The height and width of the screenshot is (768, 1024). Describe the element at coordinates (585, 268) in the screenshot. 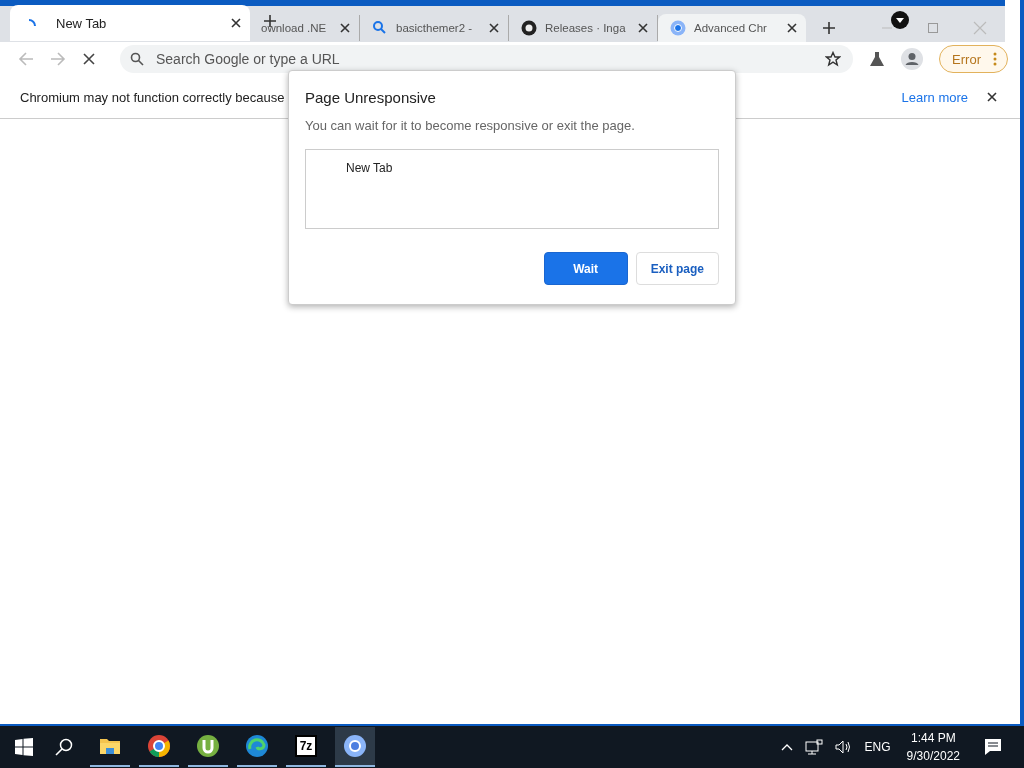

I see `wait-button: Wait` at that location.